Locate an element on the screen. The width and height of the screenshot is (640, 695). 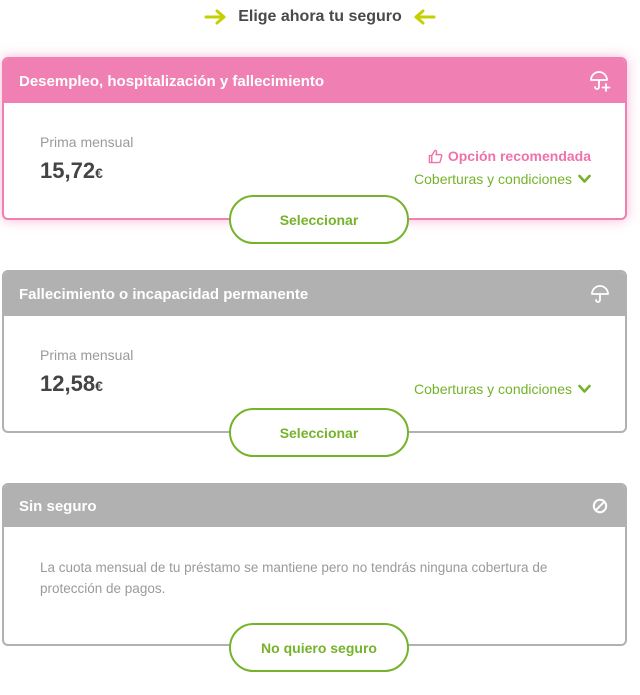
section-heading: Elige ahora tu seguro is located at coordinates (320, 17).